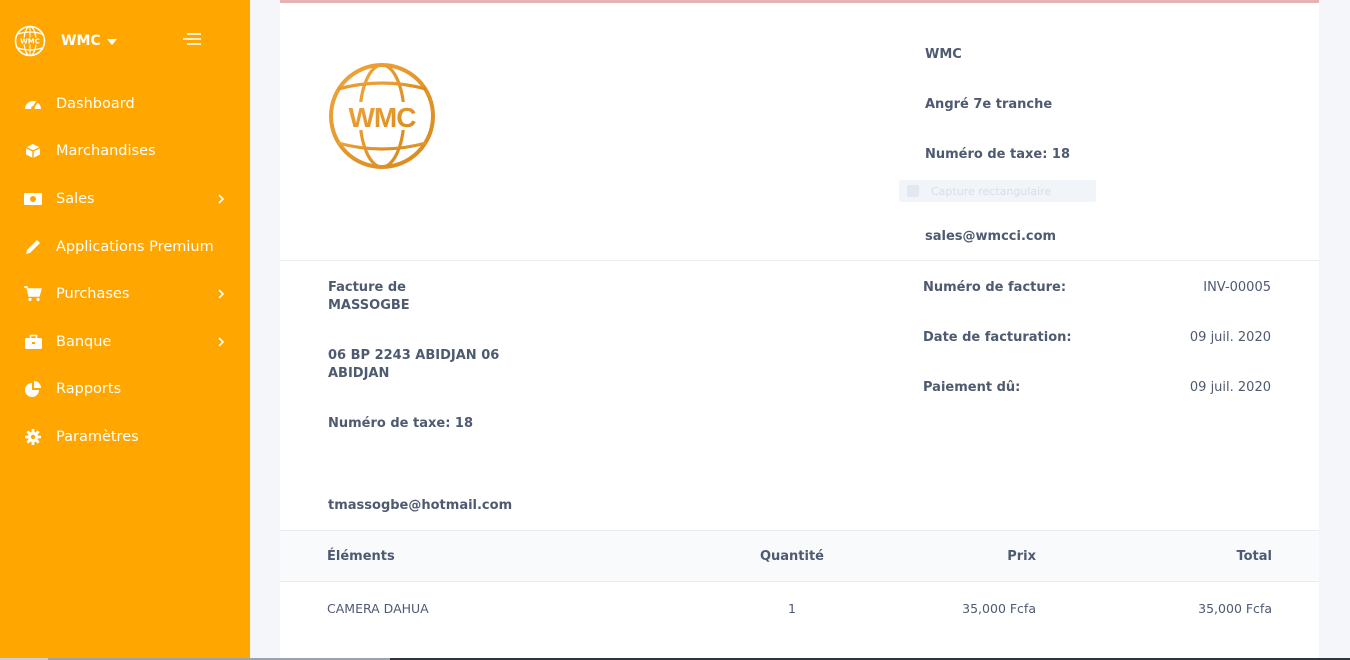 The width and height of the screenshot is (1350, 660). Describe the element at coordinates (1021, 556) in the screenshot. I see `column-header-price: Prix` at that location.